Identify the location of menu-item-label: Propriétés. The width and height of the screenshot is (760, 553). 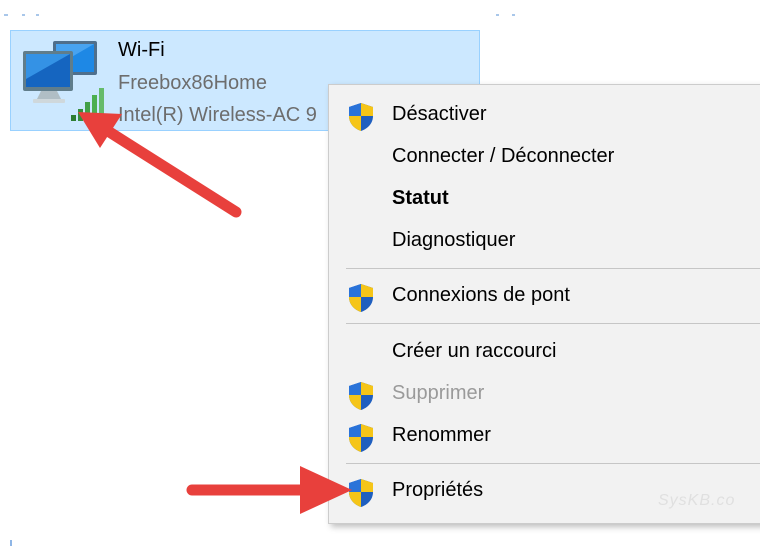
(438, 490).